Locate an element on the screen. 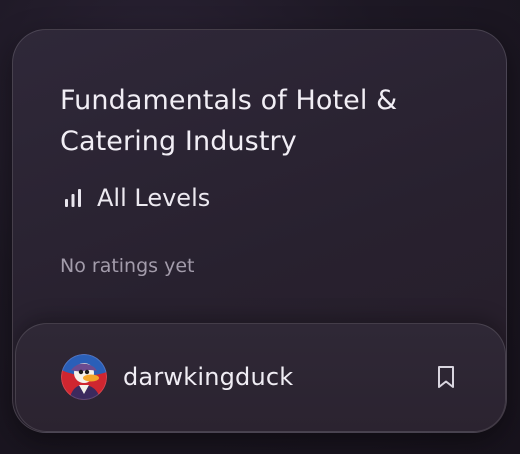 The image size is (520, 454). level-label: All Levels is located at coordinates (154, 198).